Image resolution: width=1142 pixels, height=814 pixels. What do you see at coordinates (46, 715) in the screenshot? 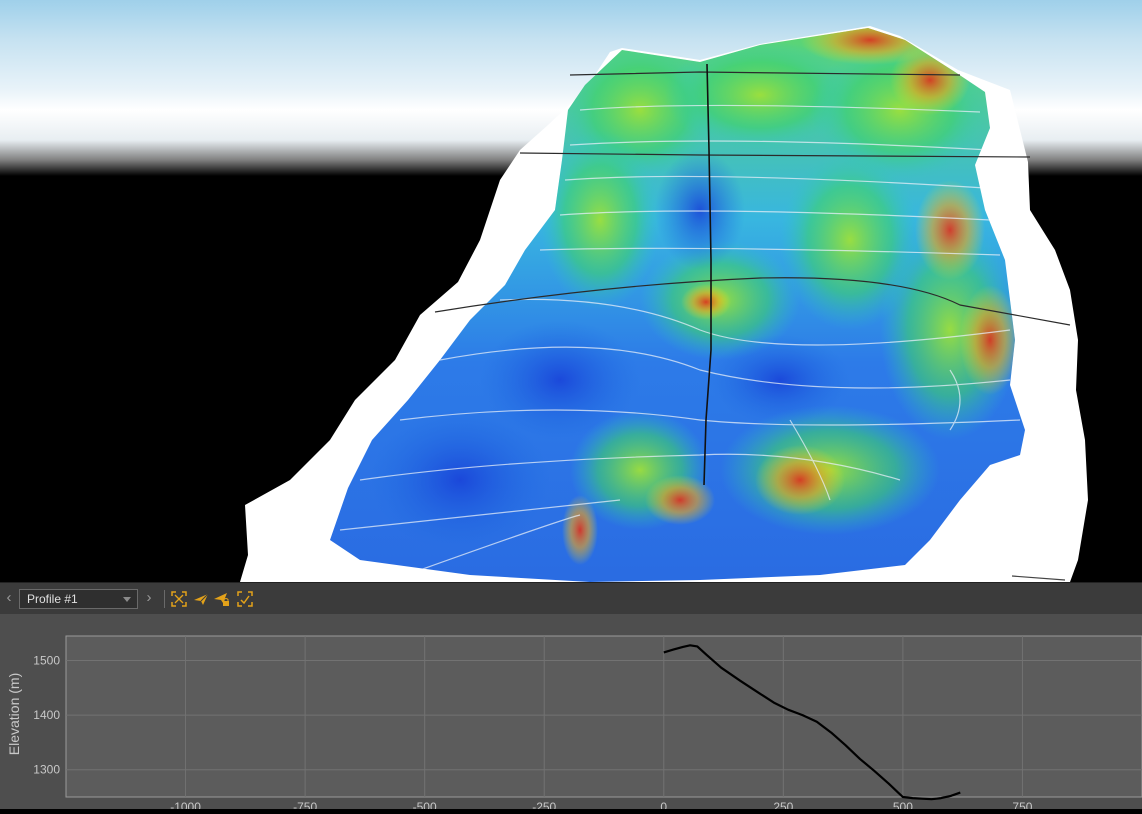
I see `y-tick-label: 1400` at bounding box center [46, 715].